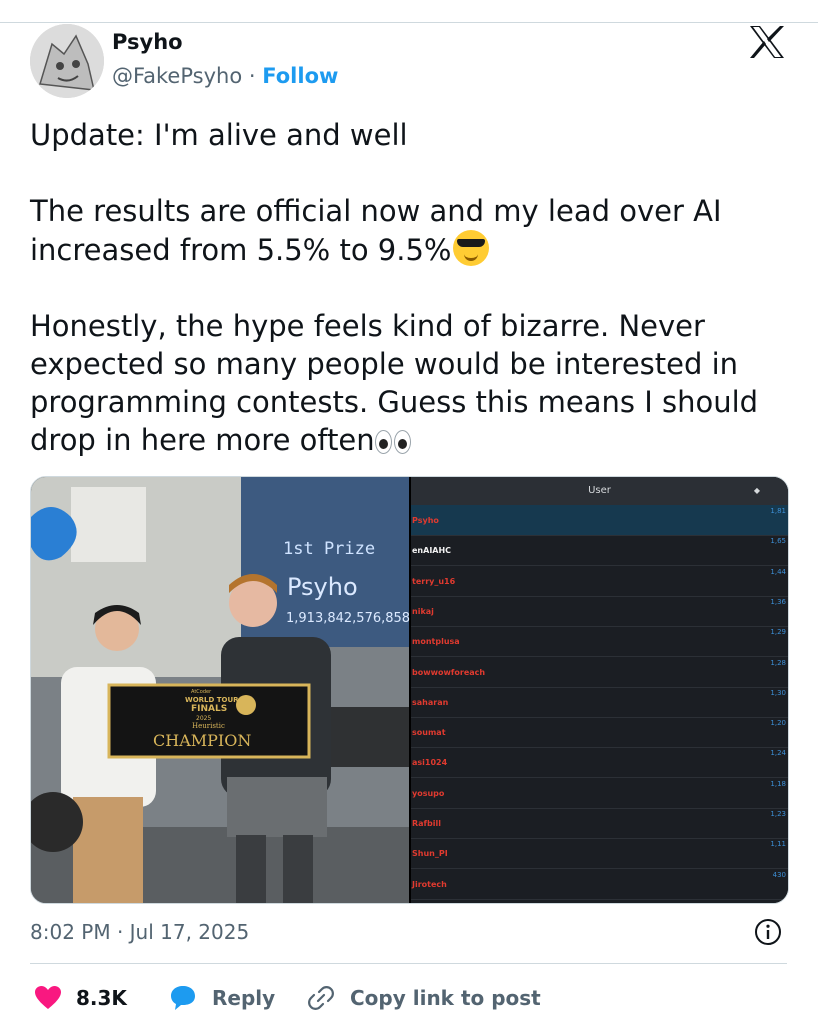 The image size is (818, 1024). I want to click on banner-line4: 2025, so click(204, 718).